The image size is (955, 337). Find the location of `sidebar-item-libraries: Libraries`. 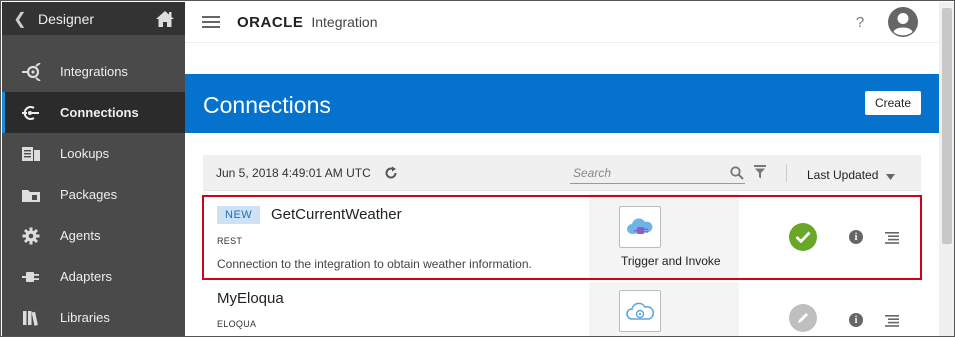

sidebar-item-libraries: Libraries is located at coordinates (93, 316).